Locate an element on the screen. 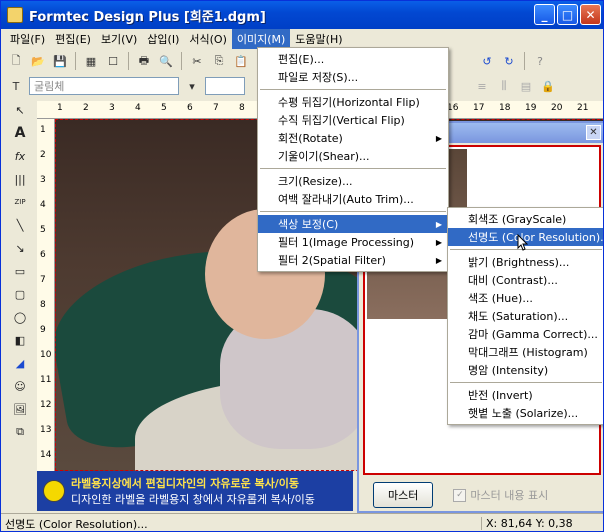 This screenshot has width=604, height=532. menu-item-hflip: 수평 뒤집기(Horizontal Flip) is located at coordinates (353, 102).